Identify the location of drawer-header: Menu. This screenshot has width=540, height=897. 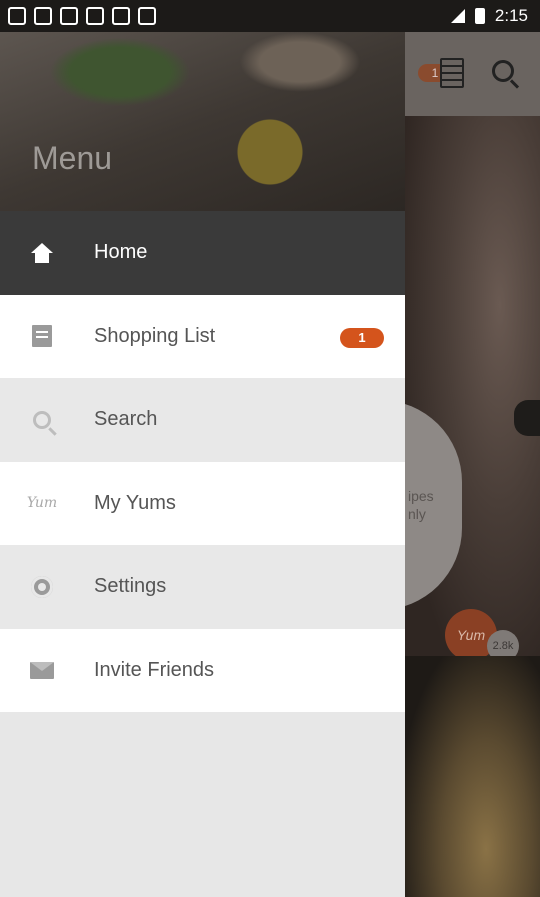
(202, 121).